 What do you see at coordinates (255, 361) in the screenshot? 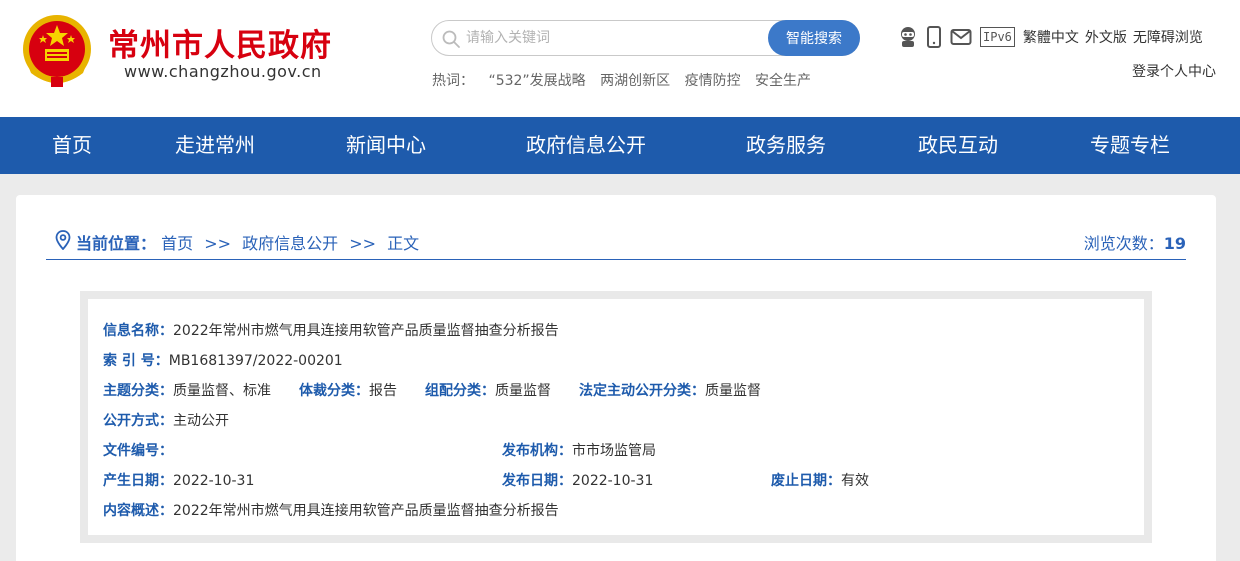
I see `info-index-value: MB1681397/2022-00201` at bounding box center [255, 361].